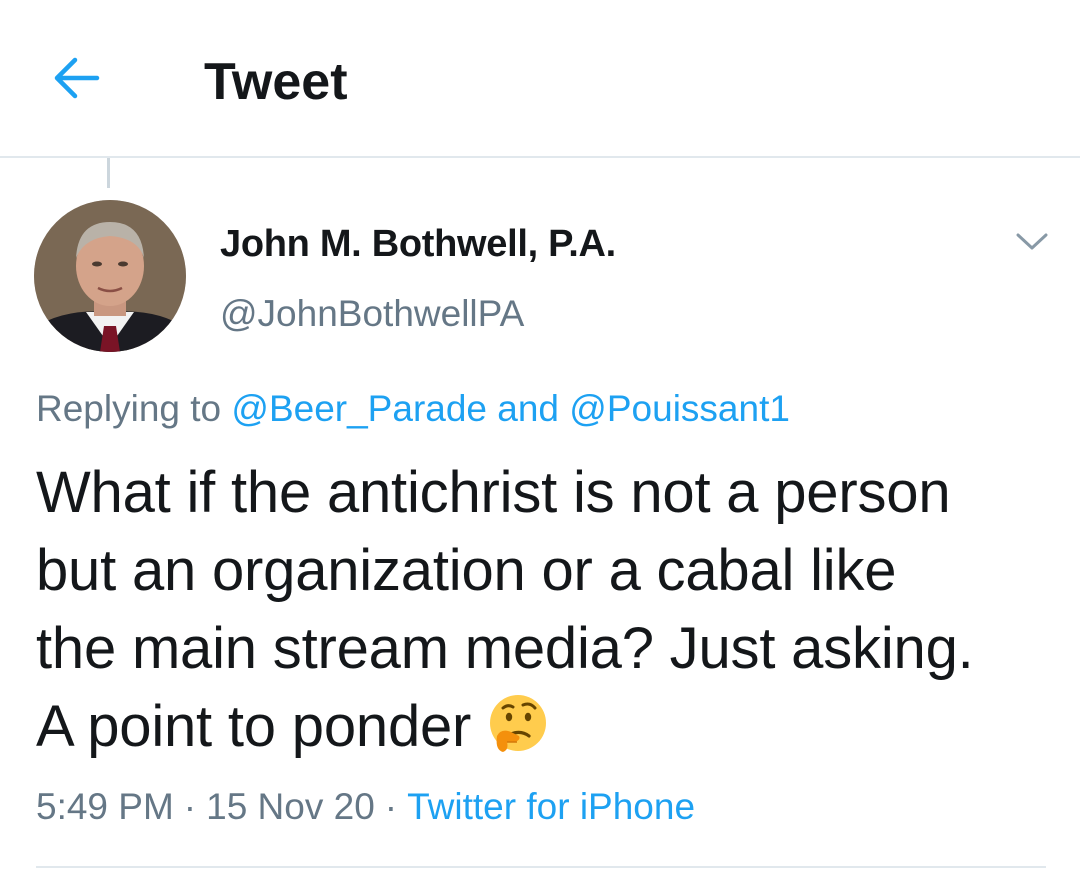 The height and width of the screenshot is (875, 1080). I want to click on chevron-down-icon, so click(1032, 241).